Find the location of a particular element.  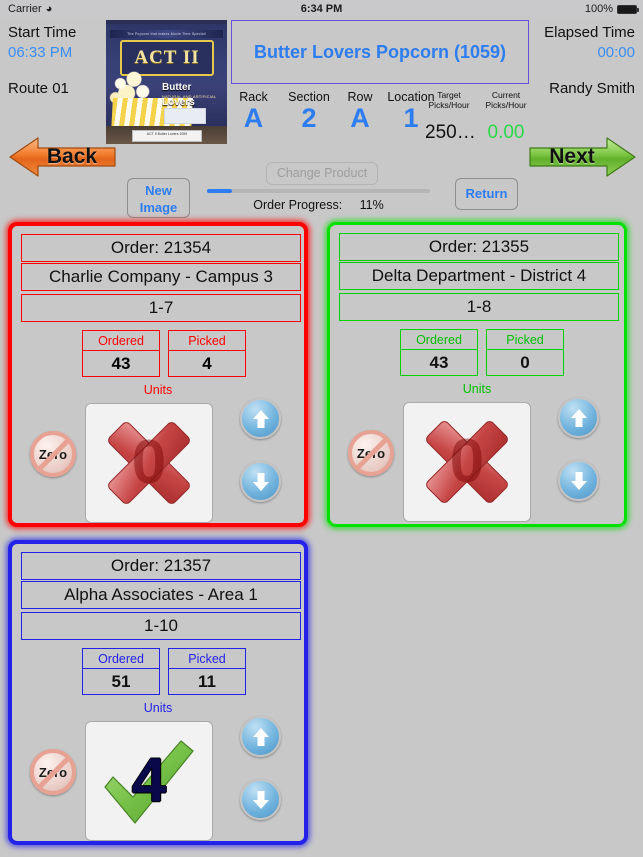

row-value: A is located at coordinates (360, 118).